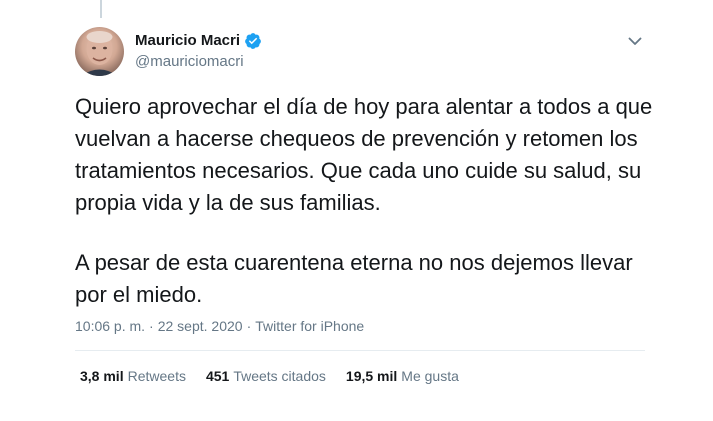  I want to click on likes-stat: 19,5 mil Me gusta, so click(402, 376).